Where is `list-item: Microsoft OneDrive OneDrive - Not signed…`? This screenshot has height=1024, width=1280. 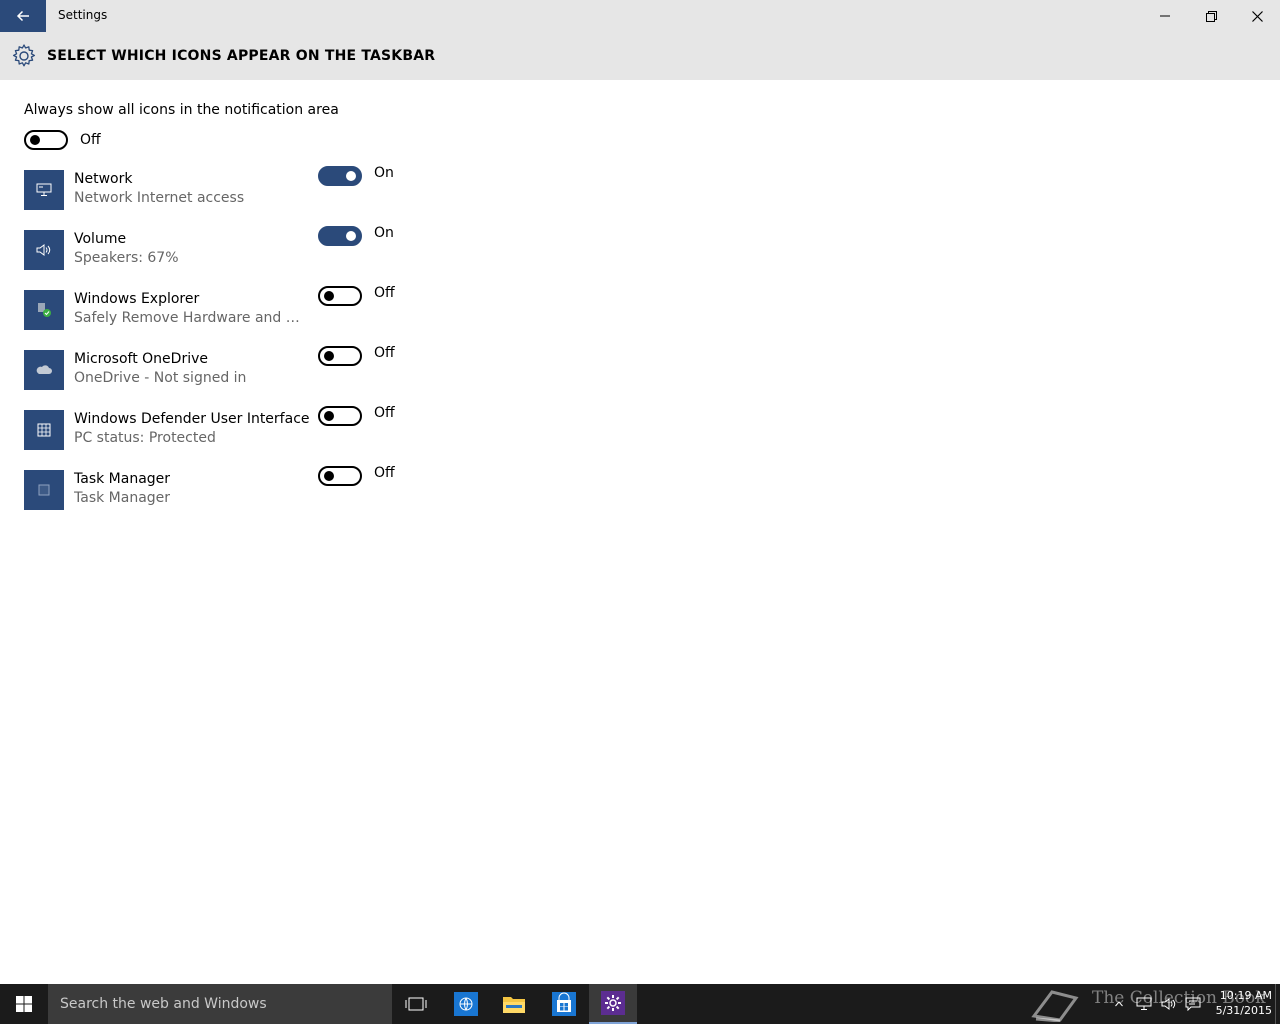
list-item: Microsoft OneDrive OneDrive - Not signed… is located at coordinates (224, 367).